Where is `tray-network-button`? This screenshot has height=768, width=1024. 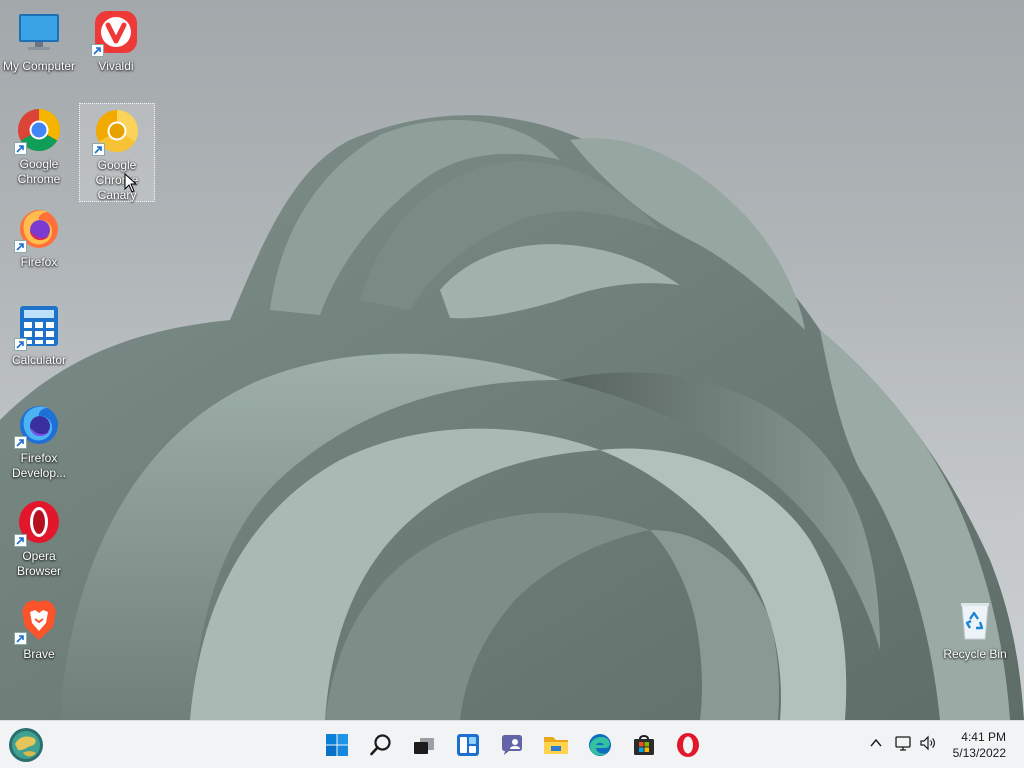
tray-network-button is located at coordinates (903, 743).